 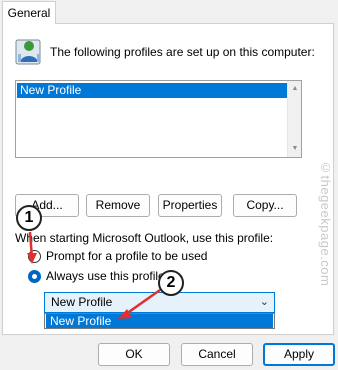 I want to click on cancel-button: Cancel, so click(x=217, y=354).